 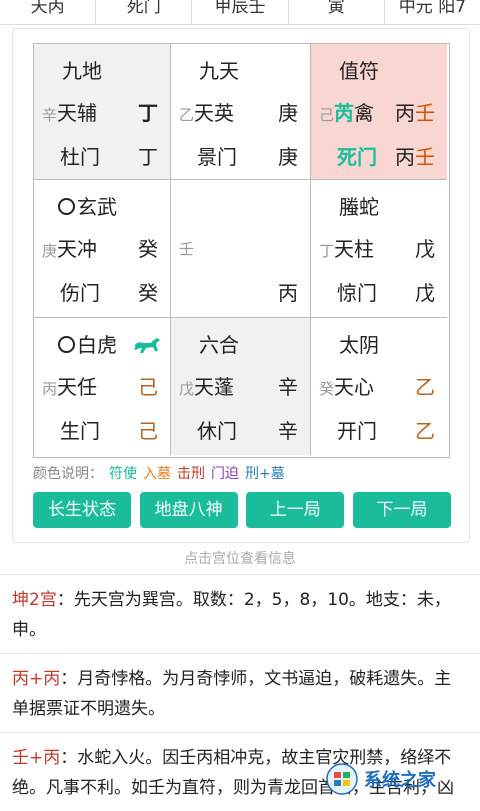 What do you see at coordinates (34, 600) in the screenshot?
I see `info-heading: 坤2宫` at bounding box center [34, 600].